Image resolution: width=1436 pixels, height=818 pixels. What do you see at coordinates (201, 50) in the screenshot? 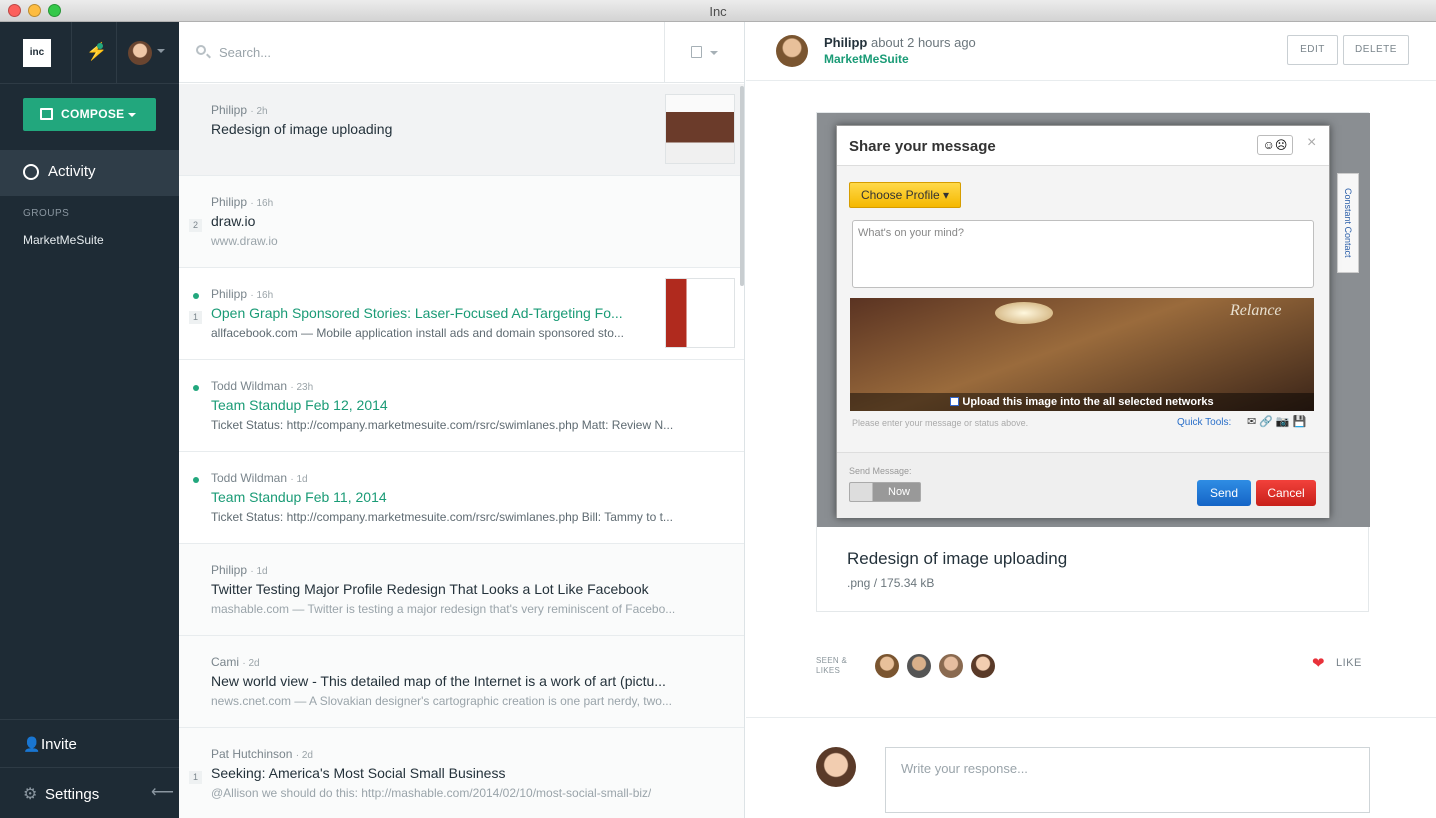
I see `search-icon` at bounding box center [201, 50].